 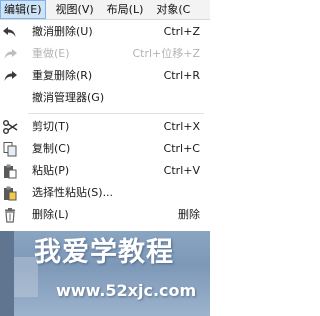 What do you see at coordinates (181, 126) in the screenshot?
I see `menu-item-shortcut: Ctrl+X` at bounding box center [181, 126].